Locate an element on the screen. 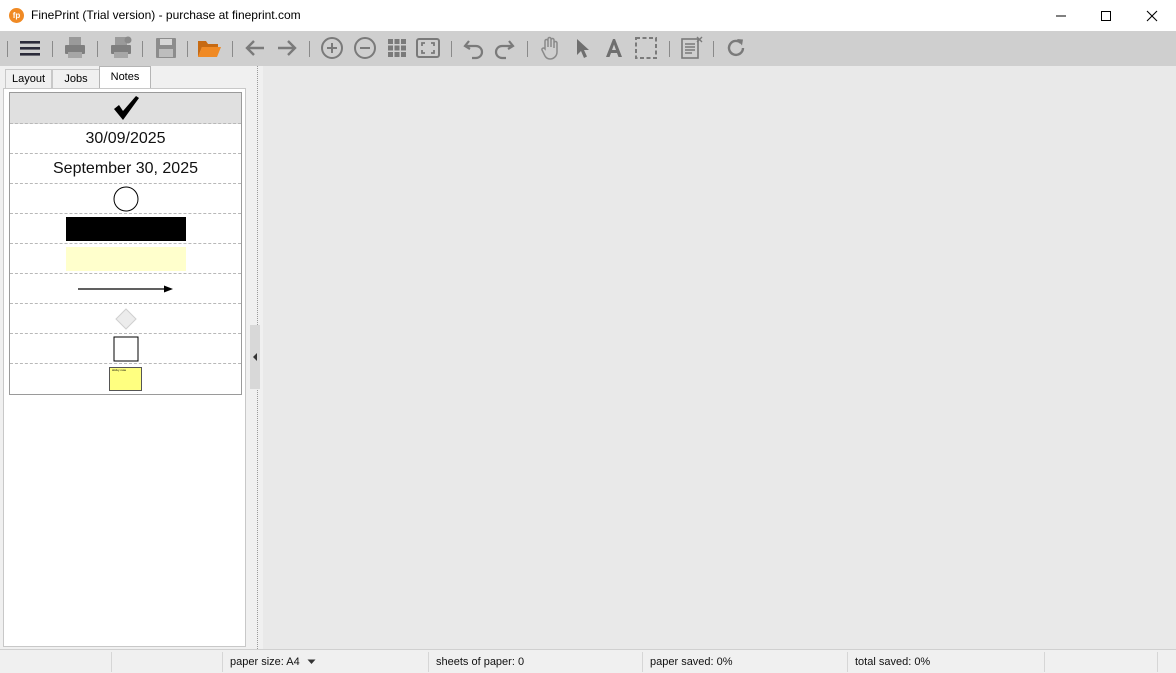  circle-note-item is located at coordinates (125, 199).